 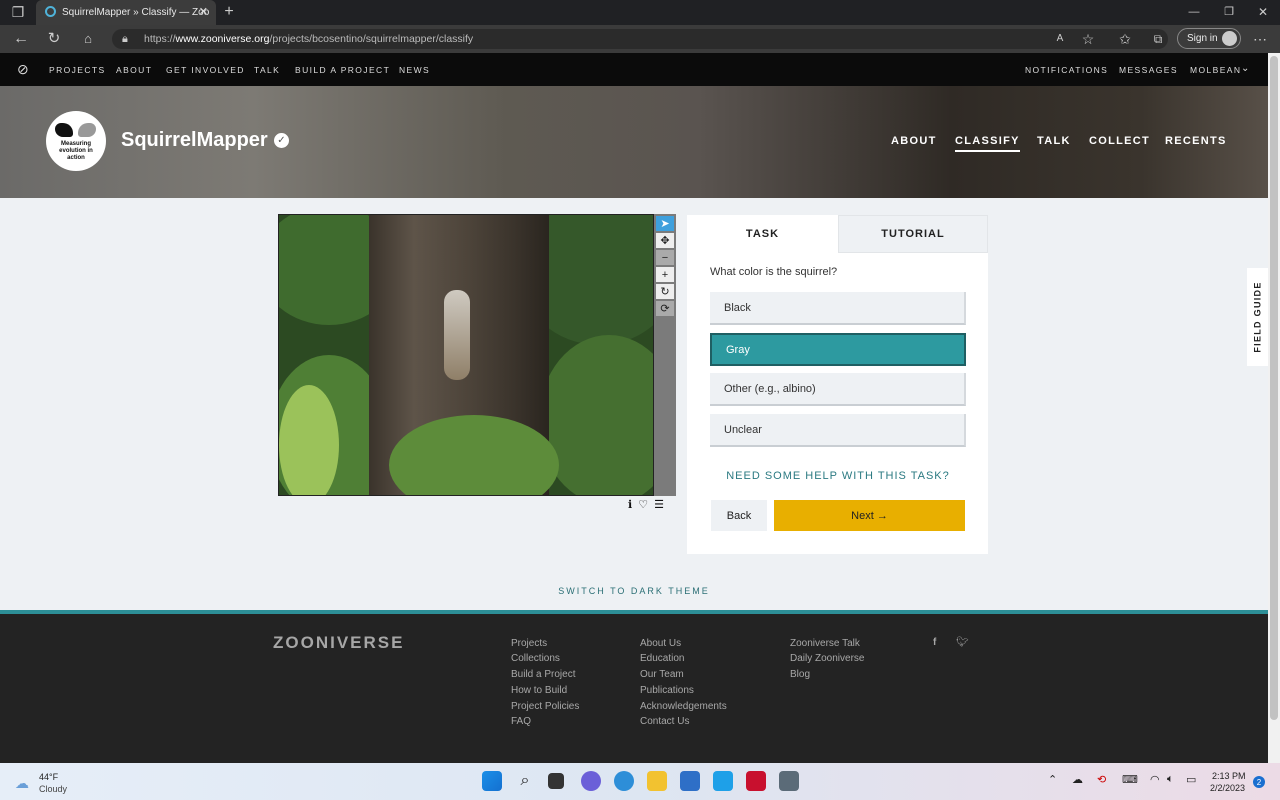 What do you see at coordinates (1257, 317) in the screenshot?
I see `field-guide-tab: FIELD GUIDE` at bounding box center [1257, 317].